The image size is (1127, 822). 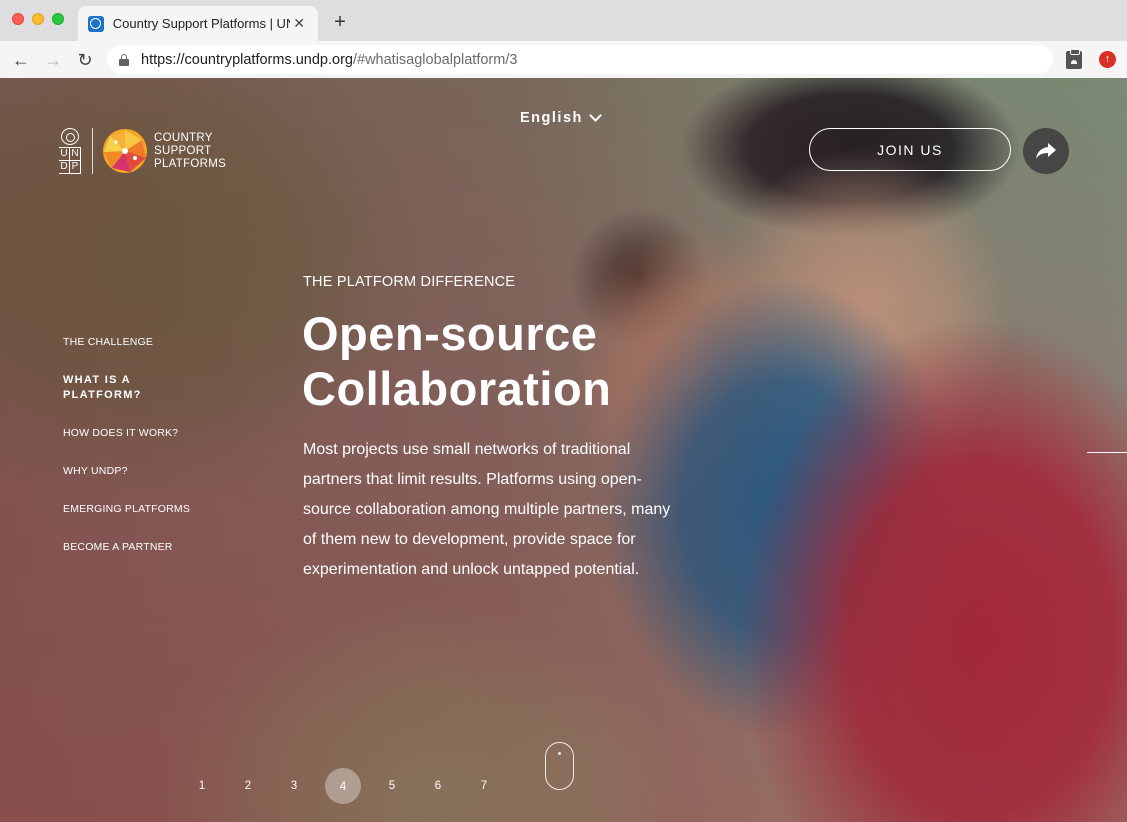 What do you see at coordinates (457, 361) in the screenshot?
I see `section-headline: Open-source Collaboration` at bounding box center [457, 361].